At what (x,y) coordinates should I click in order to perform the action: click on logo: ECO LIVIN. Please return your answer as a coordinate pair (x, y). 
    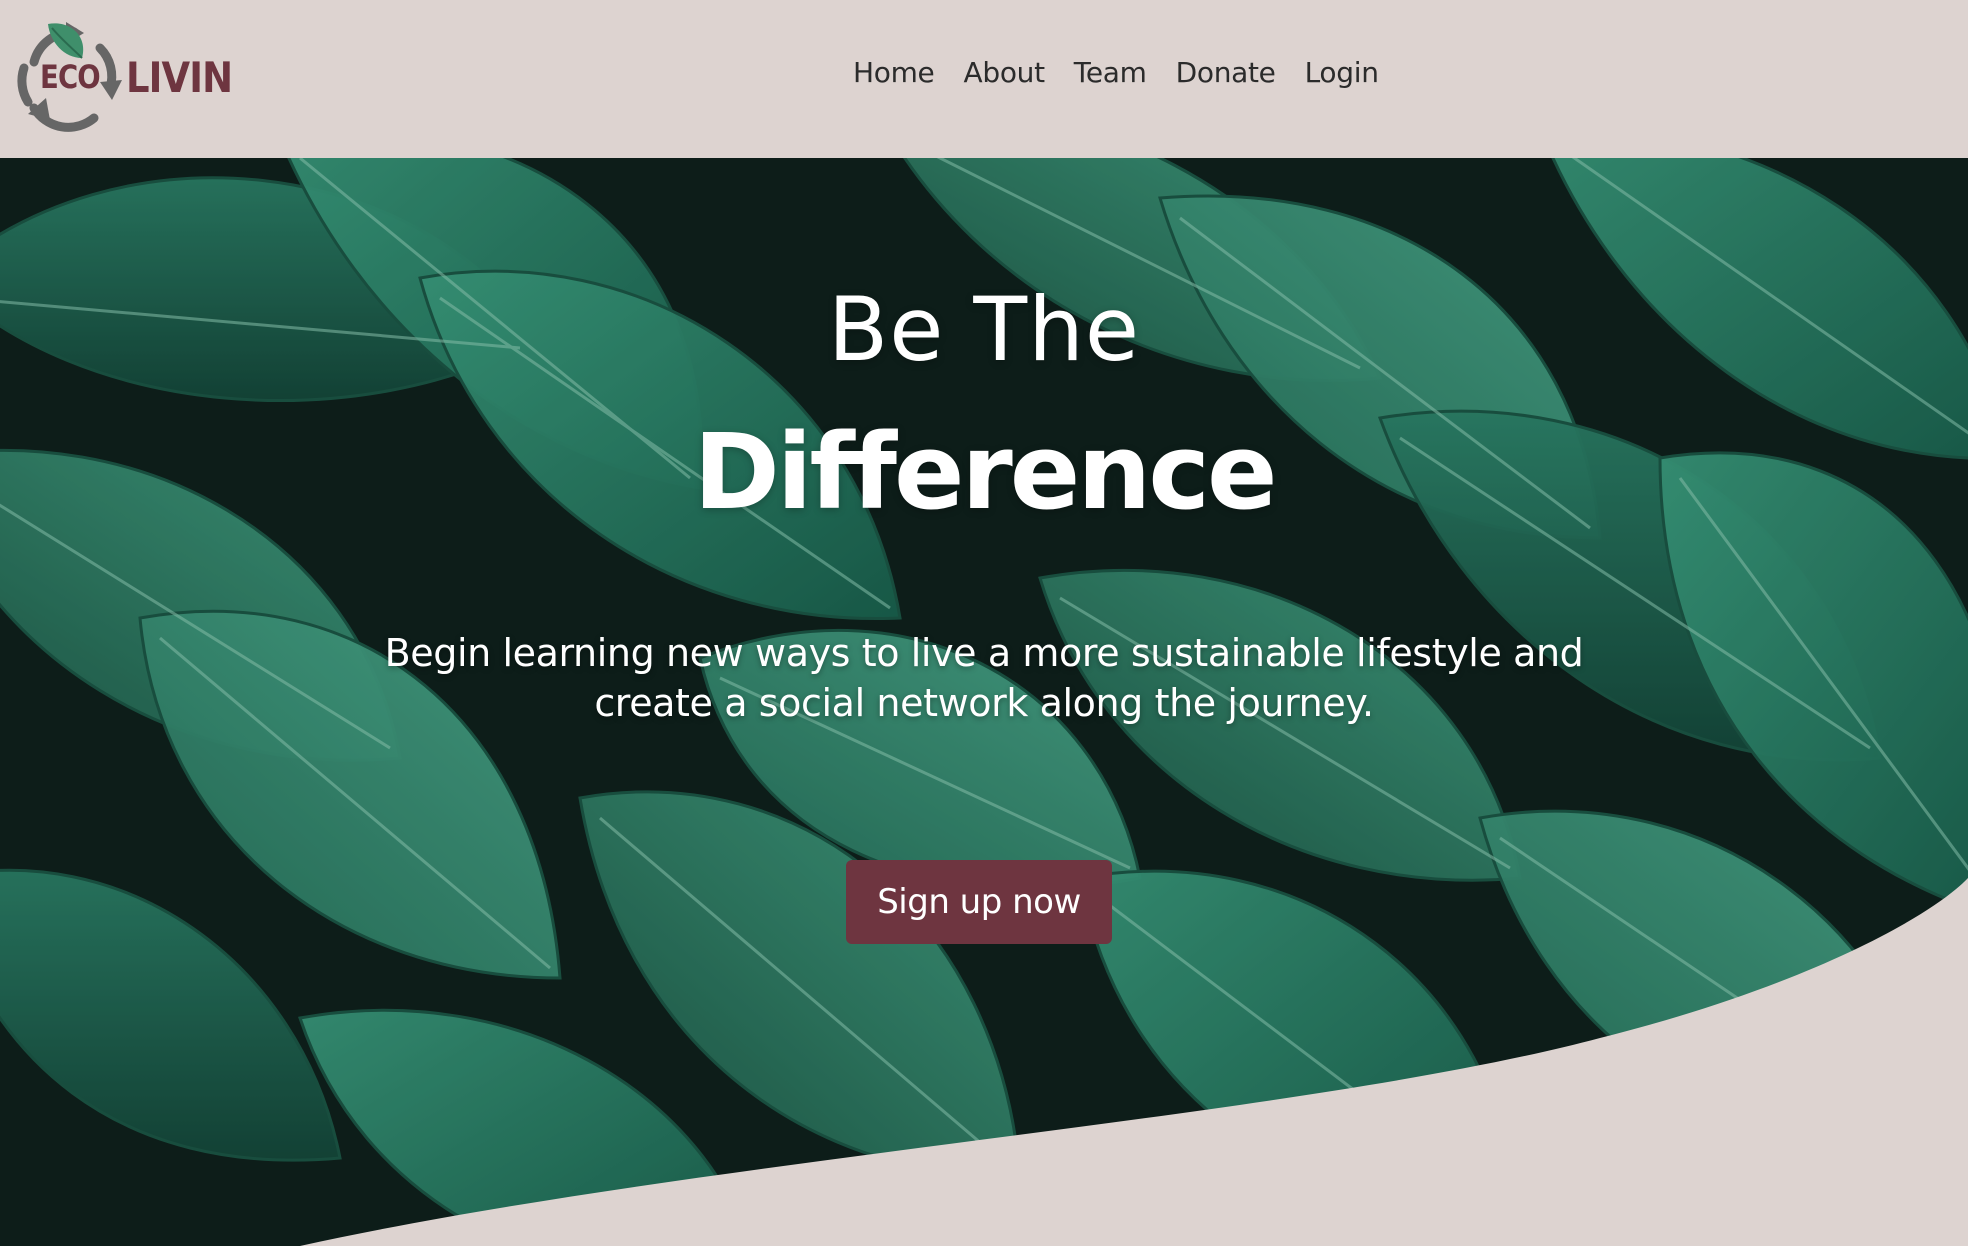
    Looking at the image, I should click on (124, 77).